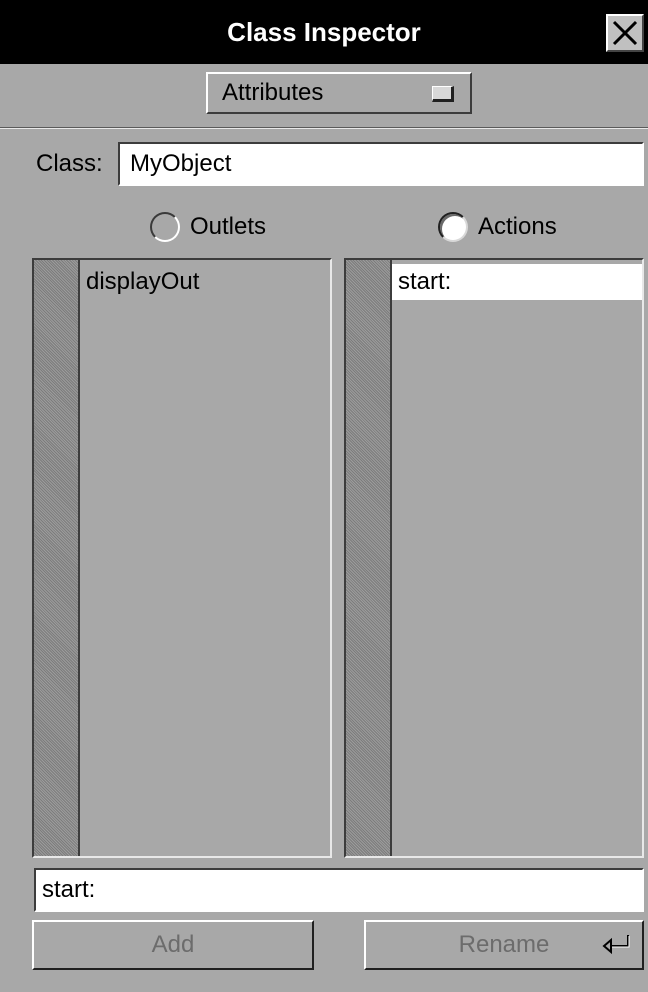 This screenshot has height=992, width=648. What do you see at coordinates (517, 227) in the screenshot?
I see `actions-radio-label: Actions` at bounding box center [517, 227].